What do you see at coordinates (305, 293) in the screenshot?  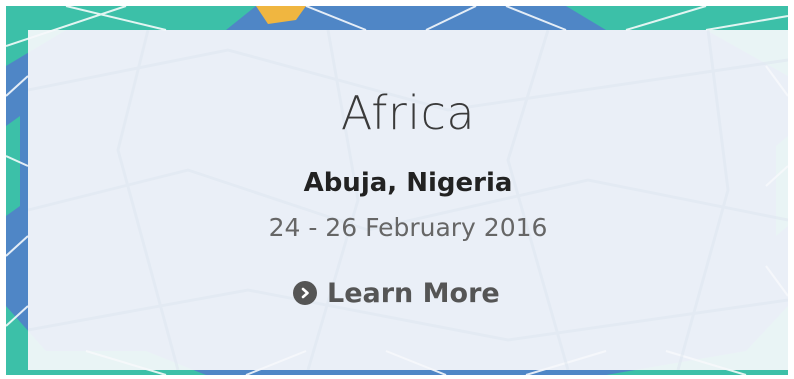 I see `chevron-circle-right-icon` at bounding box center [305, 293].